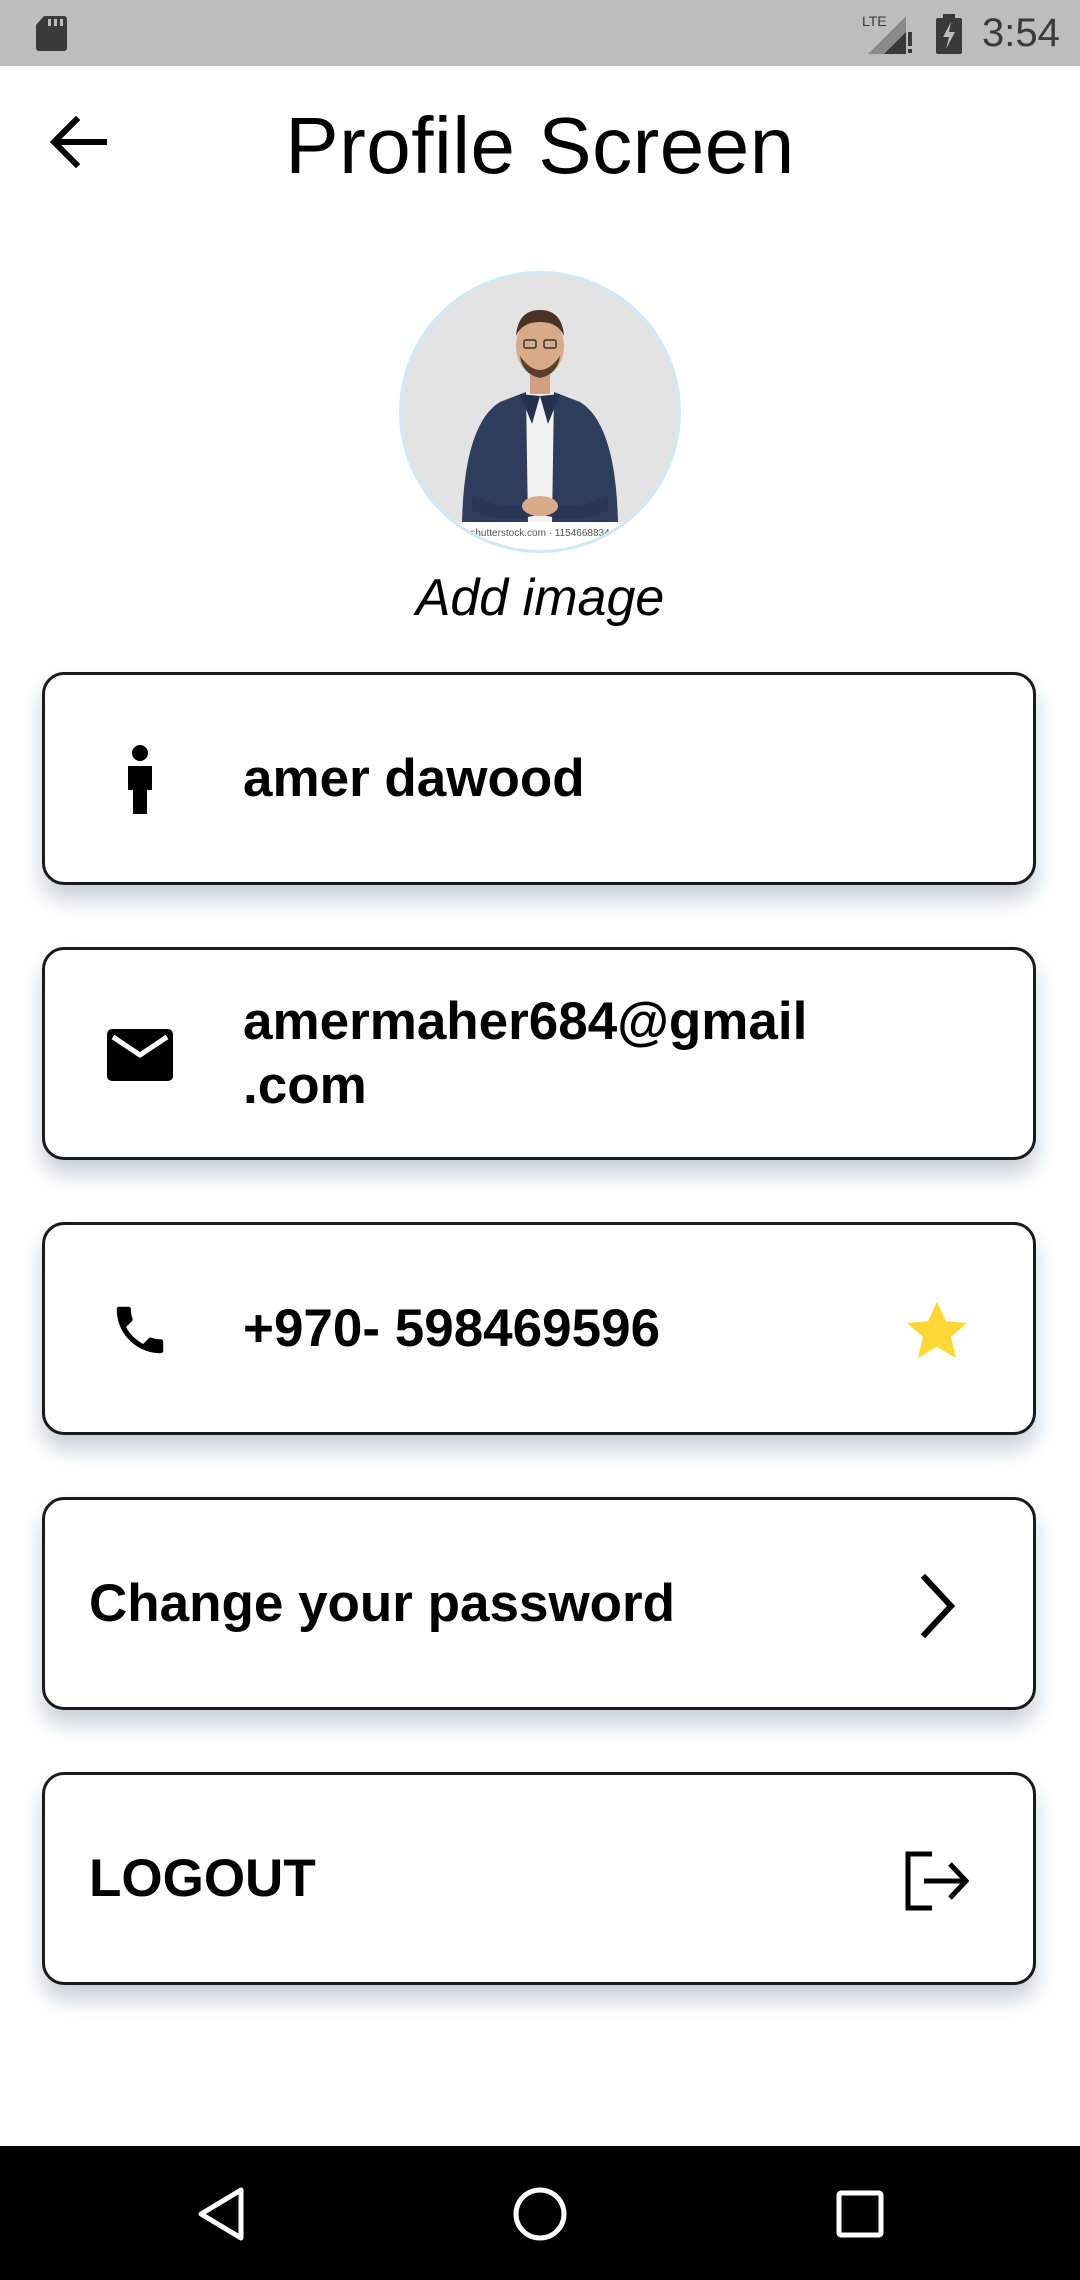  I want to click on logout-icon, so click(937, 1881).